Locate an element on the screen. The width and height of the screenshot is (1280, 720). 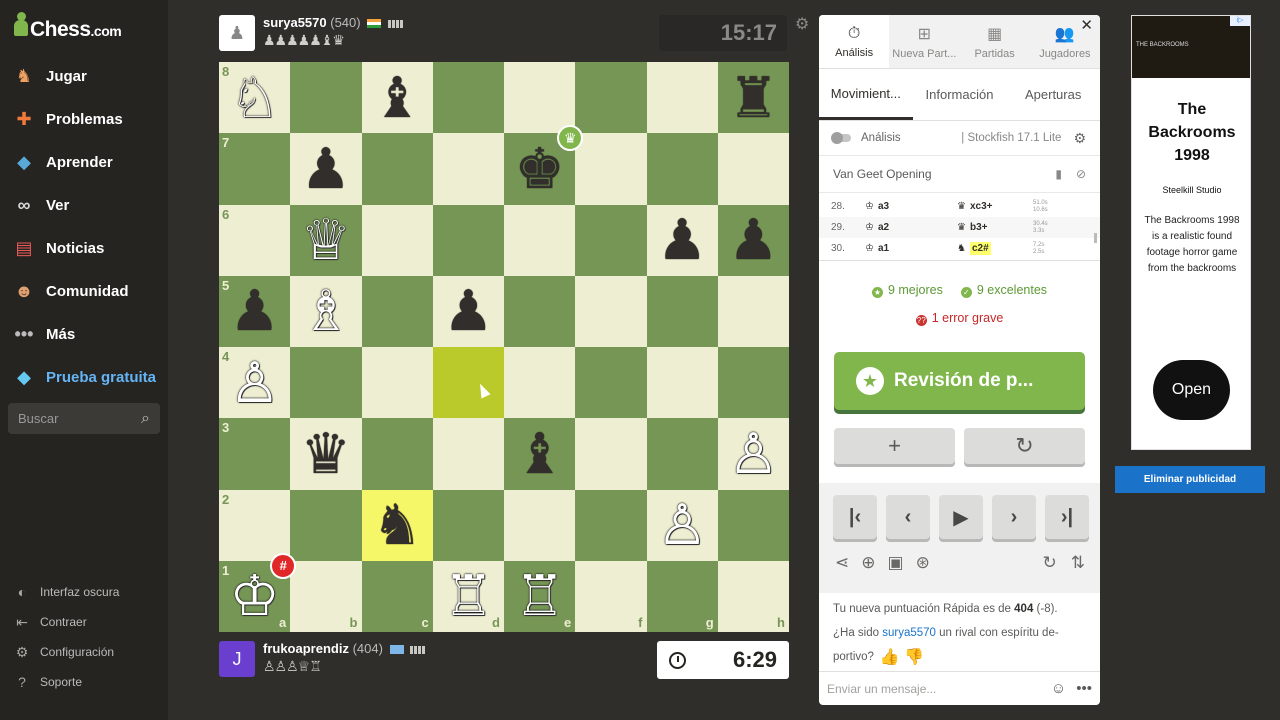
settings-link: ⚙ Configuración is located at coordinates (84, 652).